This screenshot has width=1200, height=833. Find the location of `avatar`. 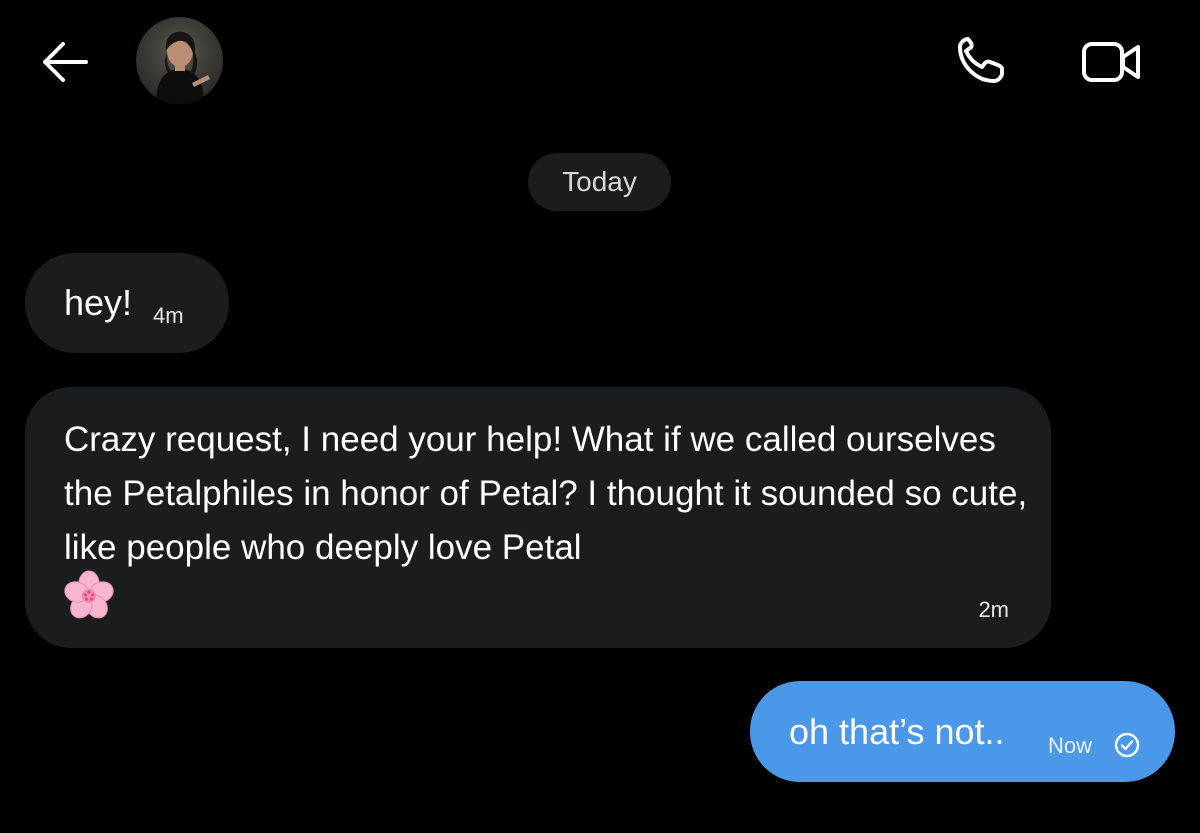

avatar is located at coordinates (179, 60).